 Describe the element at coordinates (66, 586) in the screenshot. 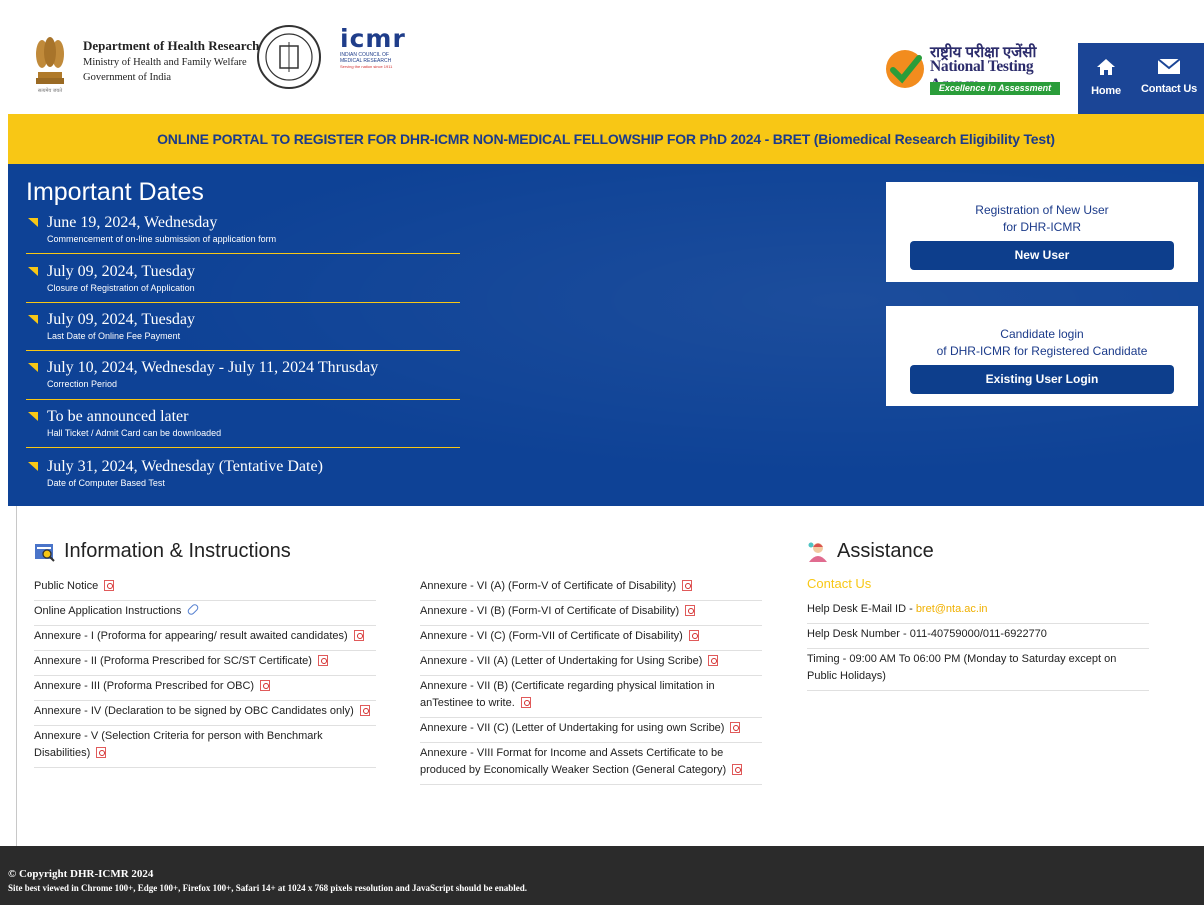

I see `doc-link: Public Notice` at that location.